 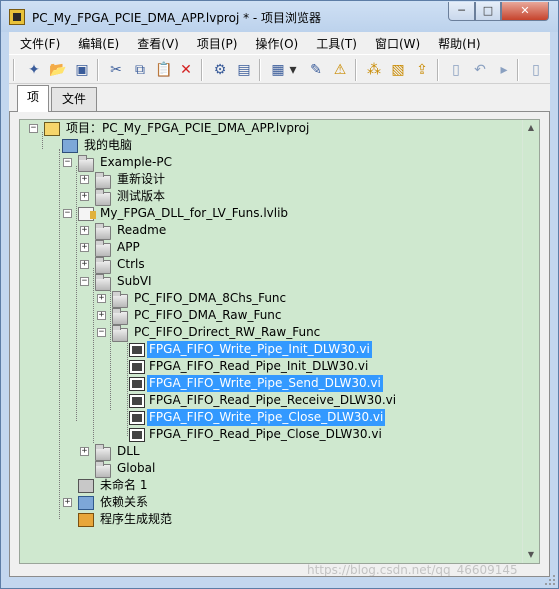 What do you see at coordinates (531, 555) in the screenshot?
I see `scroll-down-arrow: ▼` at bounding box center [531, 555].